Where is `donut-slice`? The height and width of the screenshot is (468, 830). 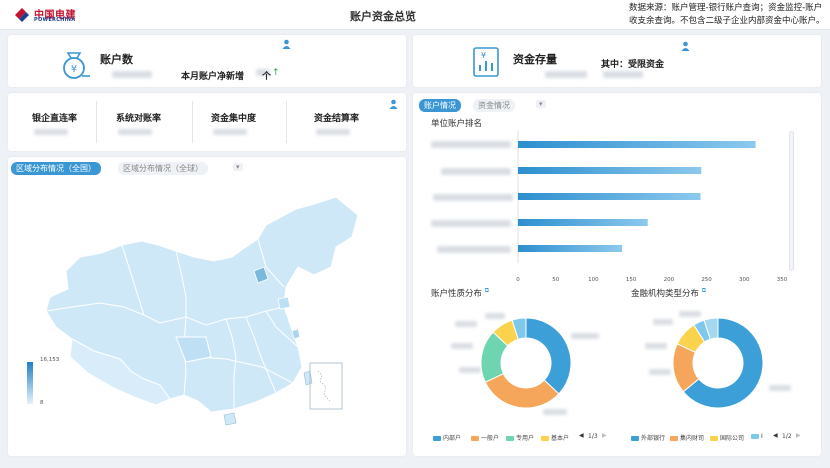 donut-slice is located at coordinates (548, 356).